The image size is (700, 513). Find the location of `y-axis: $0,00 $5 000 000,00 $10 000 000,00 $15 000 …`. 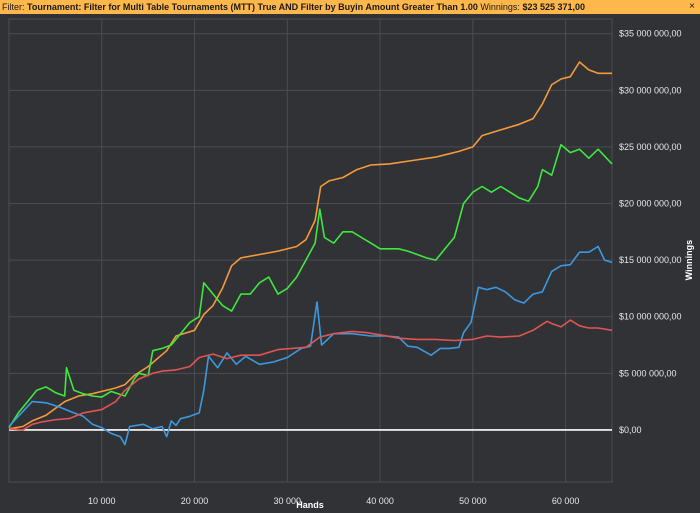

y-axis: $0,00 $5 000 000,00 $10 000 000,00 $15 000 … is located at coordinates (650, 232).